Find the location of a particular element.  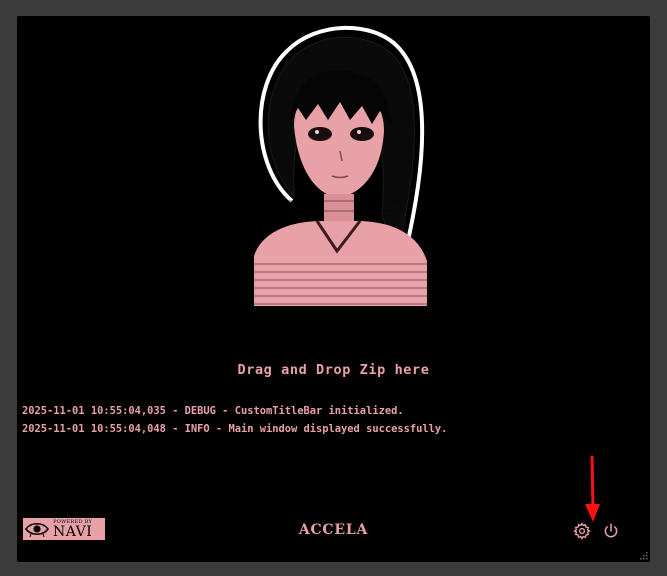

power-icon is located at coordinates (611, 530).